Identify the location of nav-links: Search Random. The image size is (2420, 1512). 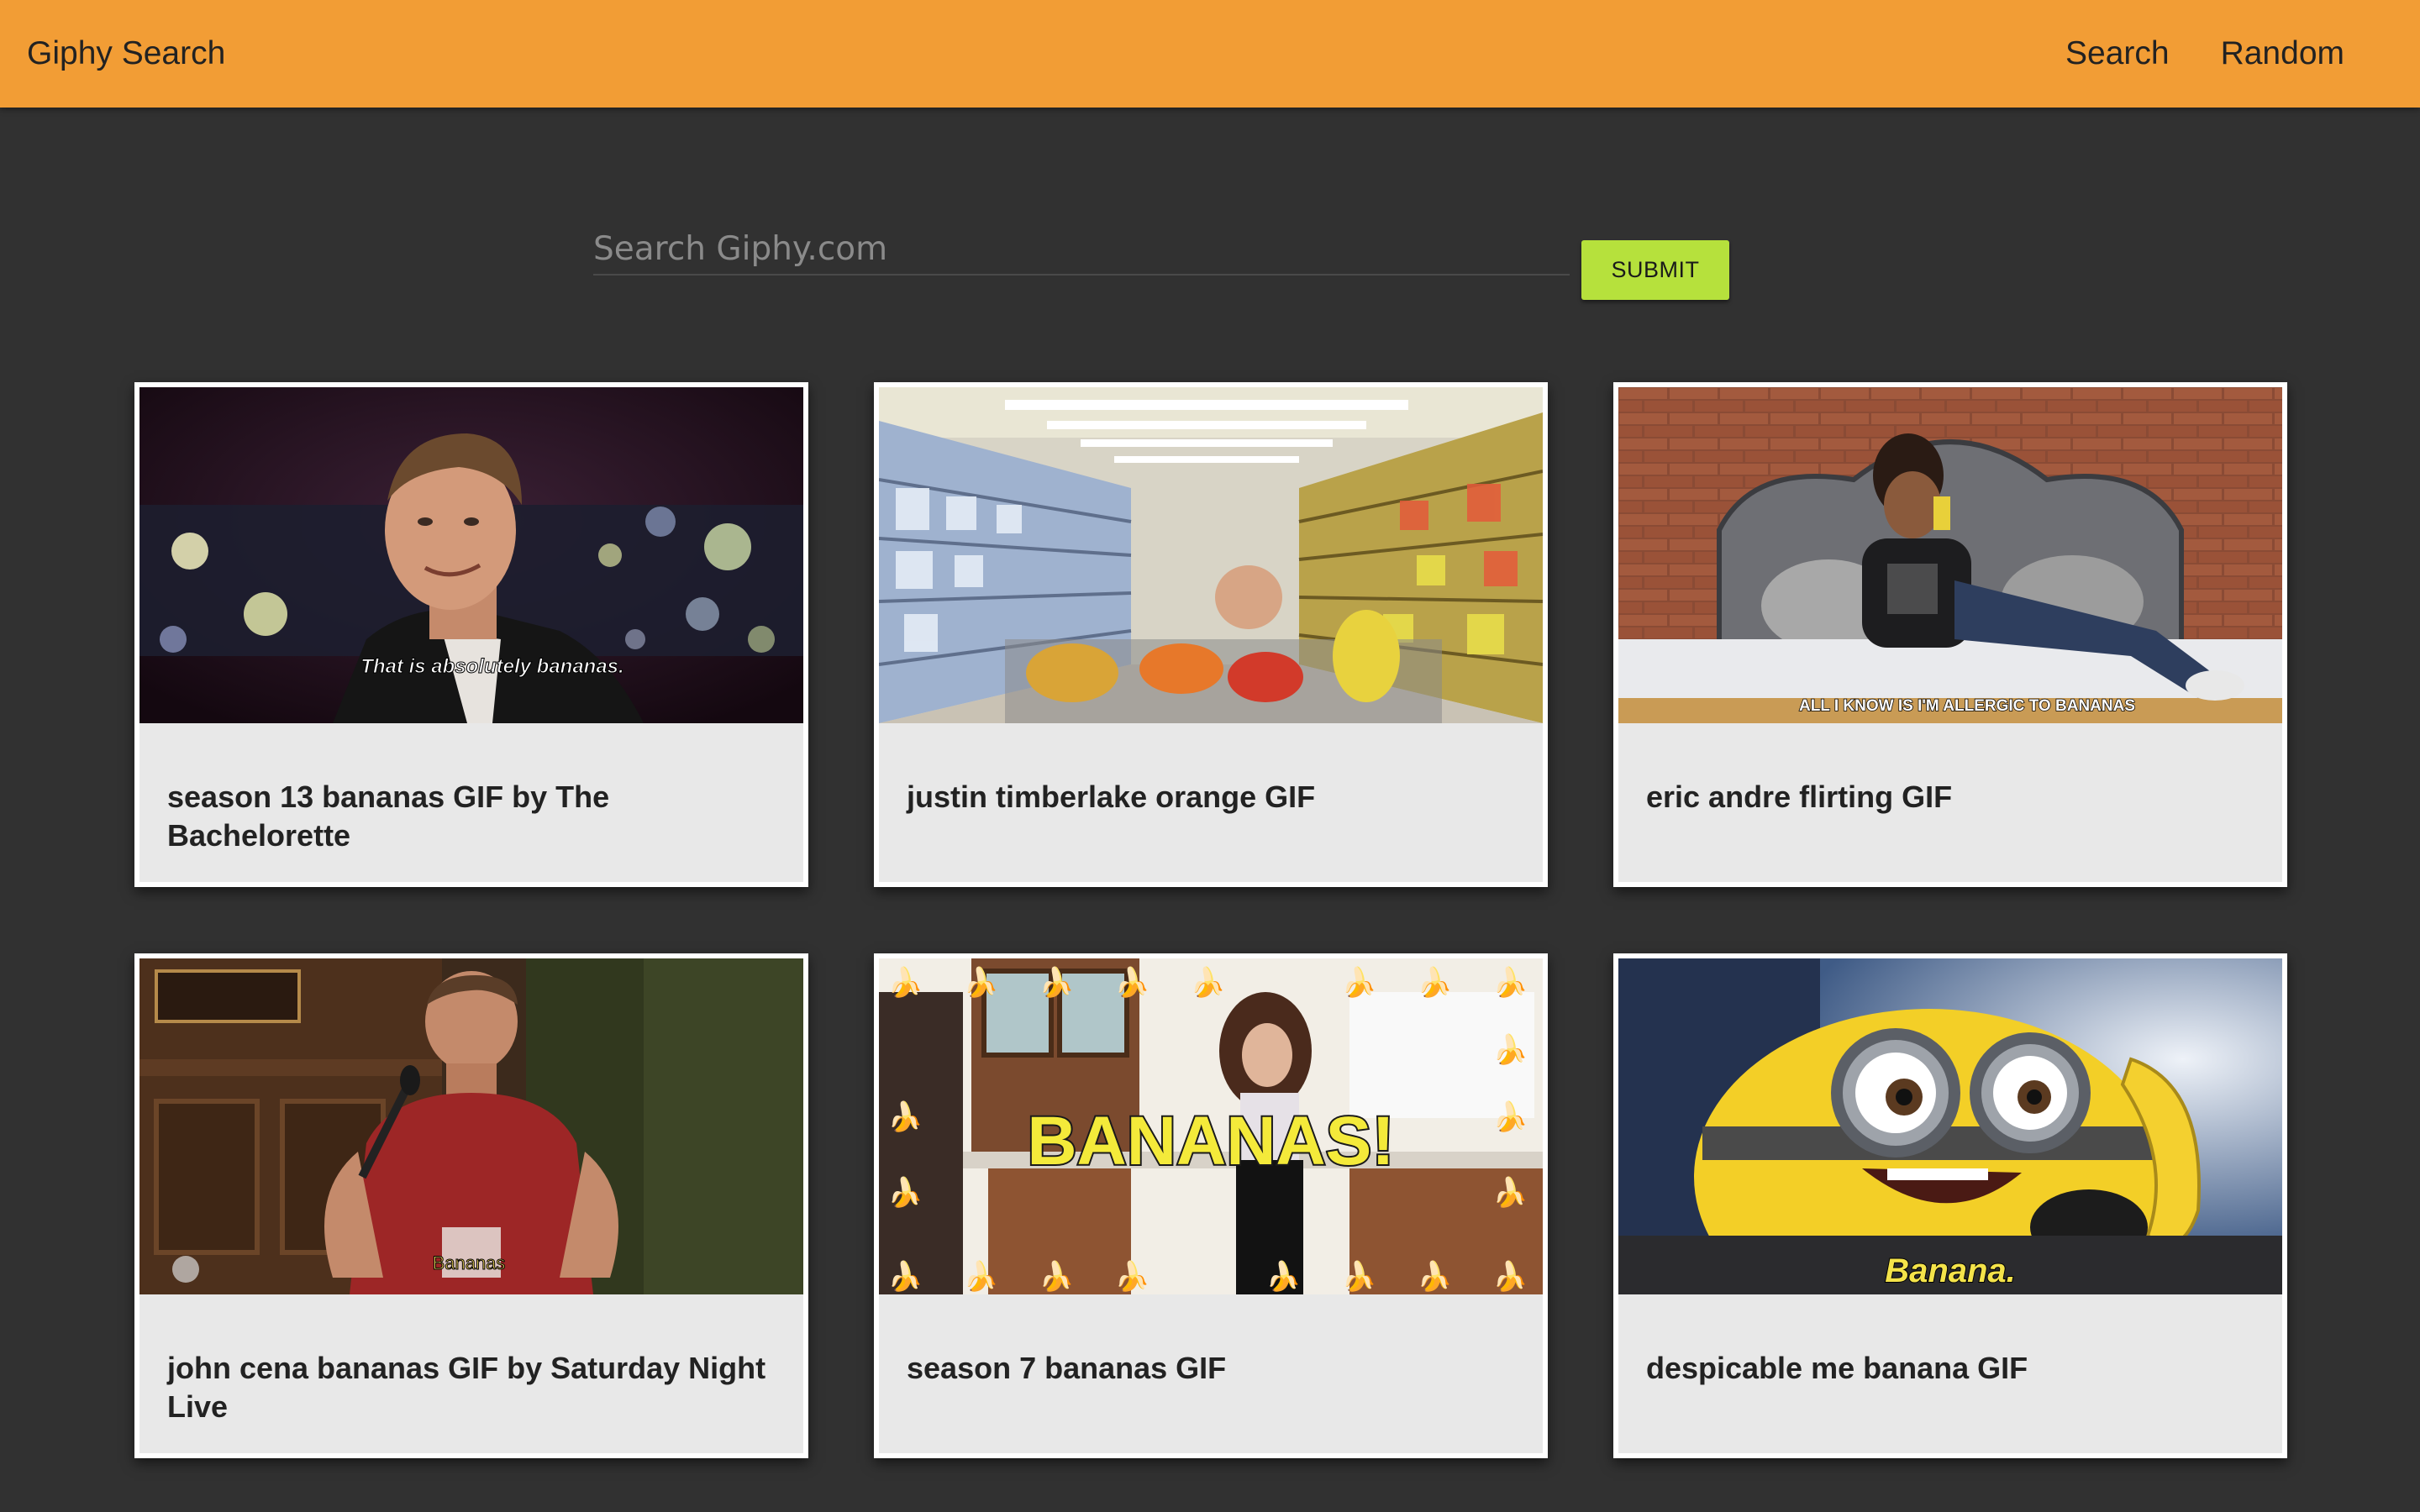
(2179, 54).